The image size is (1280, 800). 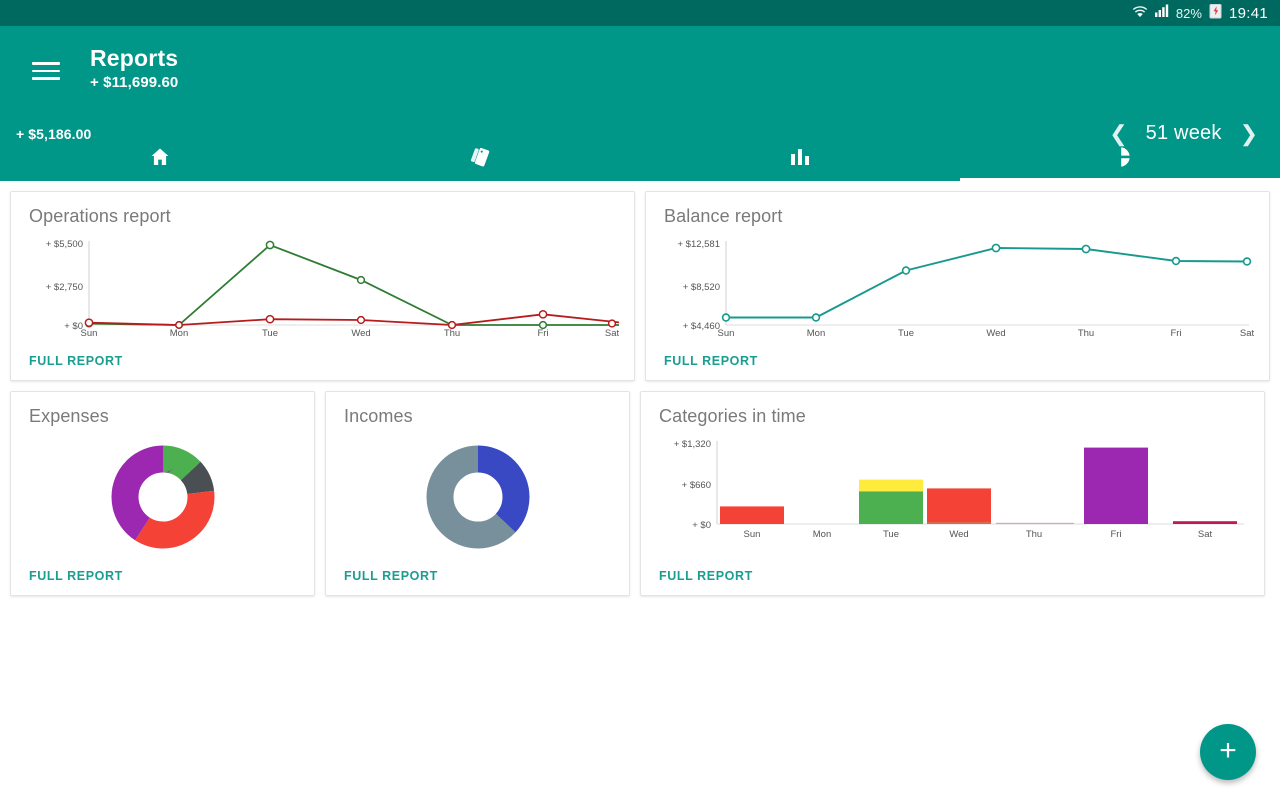 I want to click on card-title-balance: Balance report, so click(x=723, y=216).